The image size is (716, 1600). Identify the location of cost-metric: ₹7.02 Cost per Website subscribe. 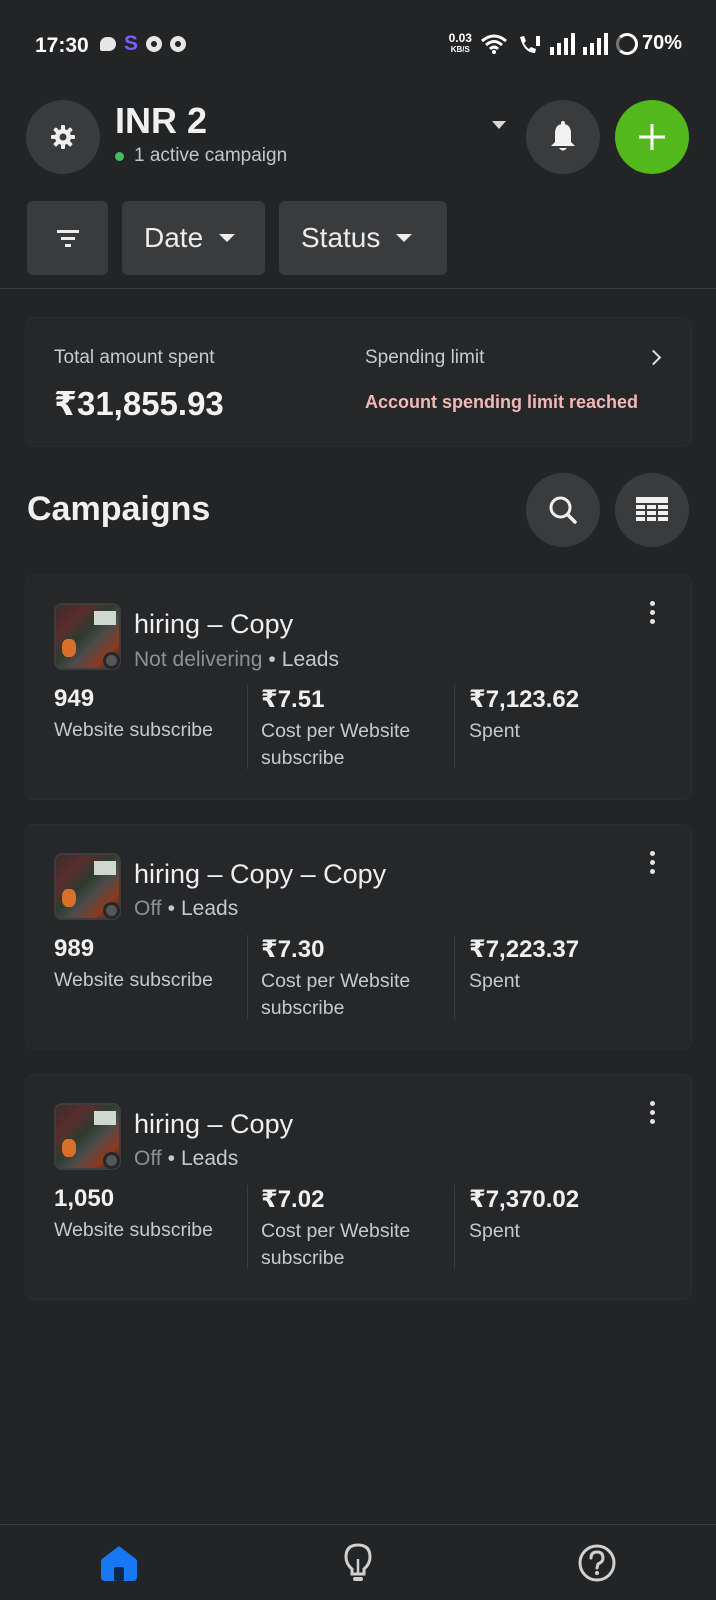
(336, 1227).